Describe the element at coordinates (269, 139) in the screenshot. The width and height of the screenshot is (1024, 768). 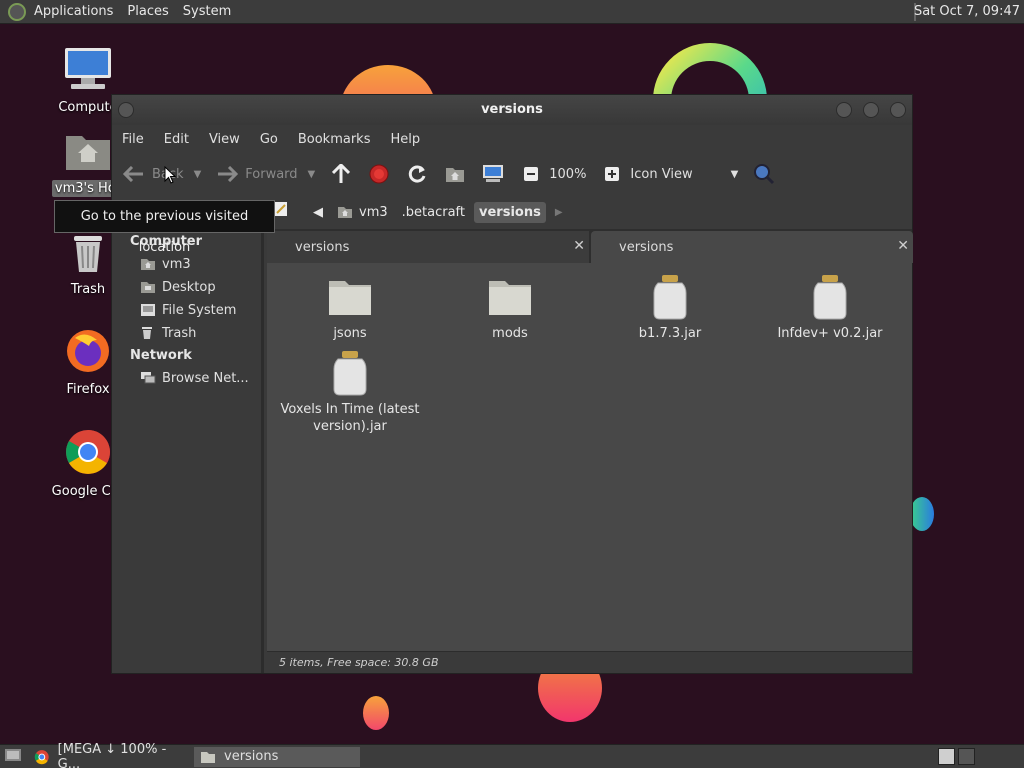
I see `menu-go: Go` at that location.